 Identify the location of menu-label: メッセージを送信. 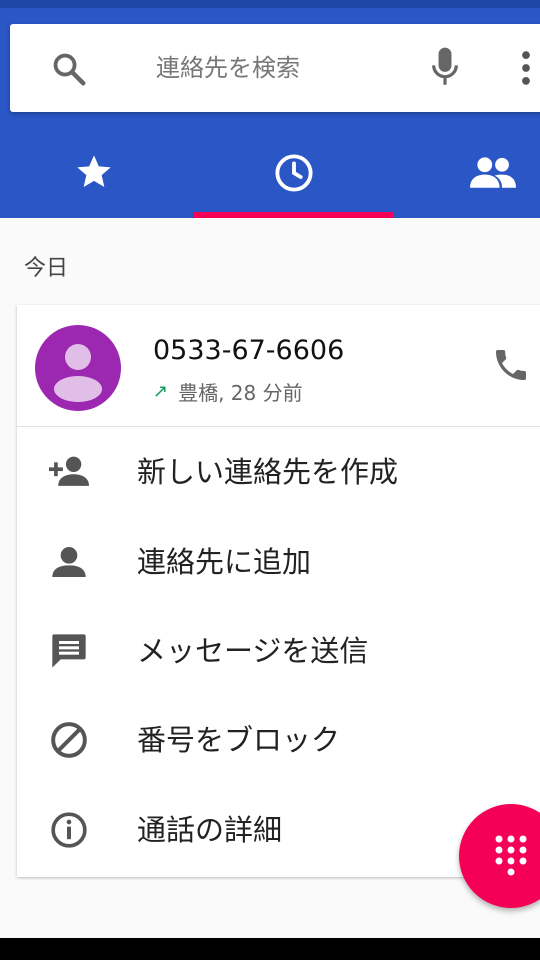
(253, 651).